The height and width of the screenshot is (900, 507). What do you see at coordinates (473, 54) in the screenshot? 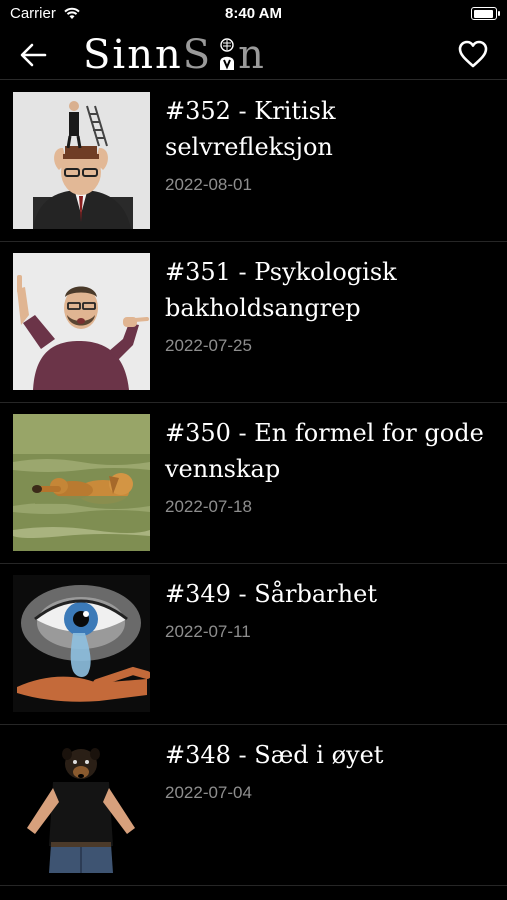
I see `heart-icon` at bounding box center [473, 54].